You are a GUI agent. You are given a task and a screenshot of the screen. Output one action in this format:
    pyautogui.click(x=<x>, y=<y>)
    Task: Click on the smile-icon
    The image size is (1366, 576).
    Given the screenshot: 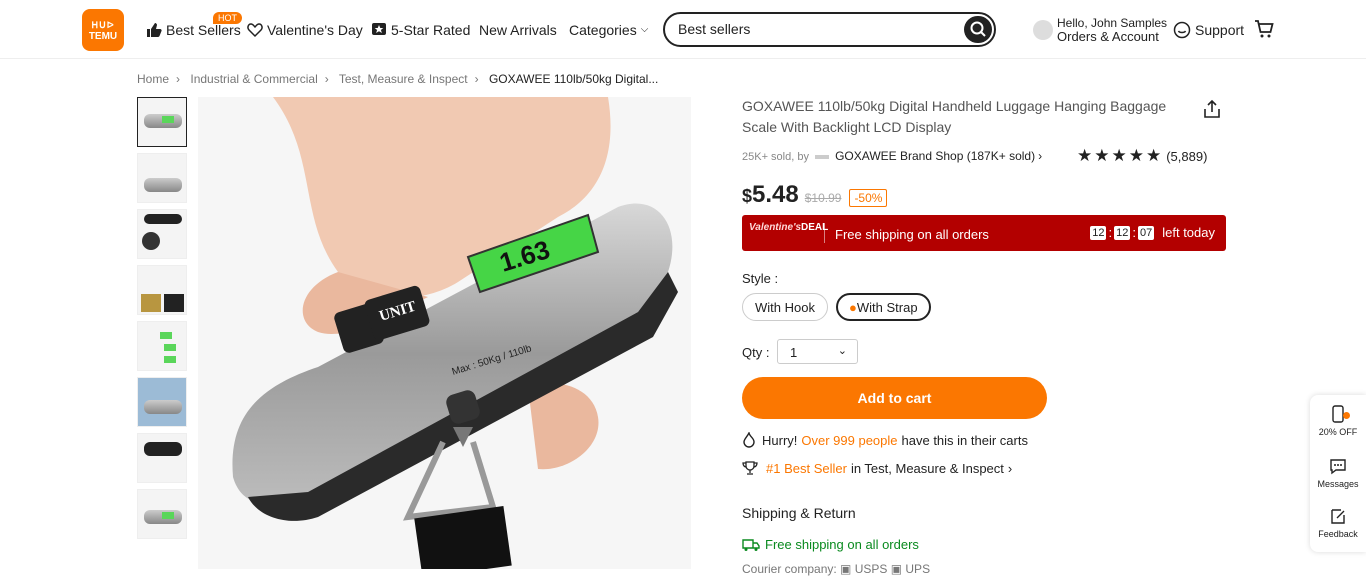 What is the action you would take?
    pyautogui.click(x=1182, y=30)
    